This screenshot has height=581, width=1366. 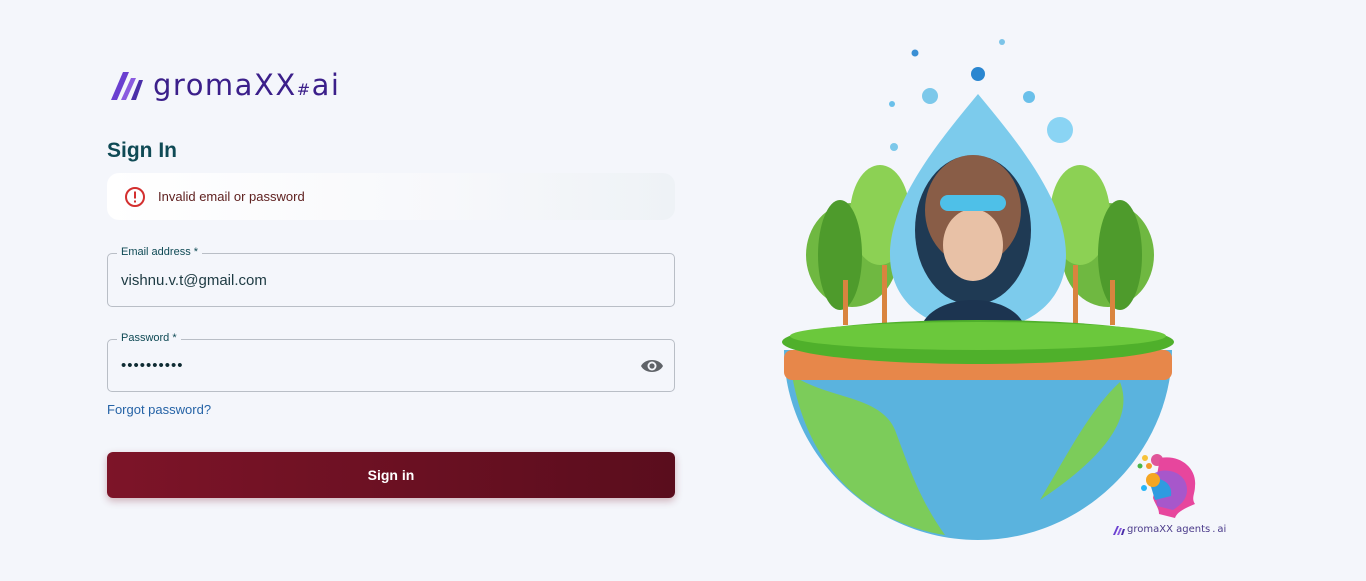 What do you see at coordinates (152, 365) in the screenshot?
I see `password-input: ••••••••••` at bounding box center [152, 365].